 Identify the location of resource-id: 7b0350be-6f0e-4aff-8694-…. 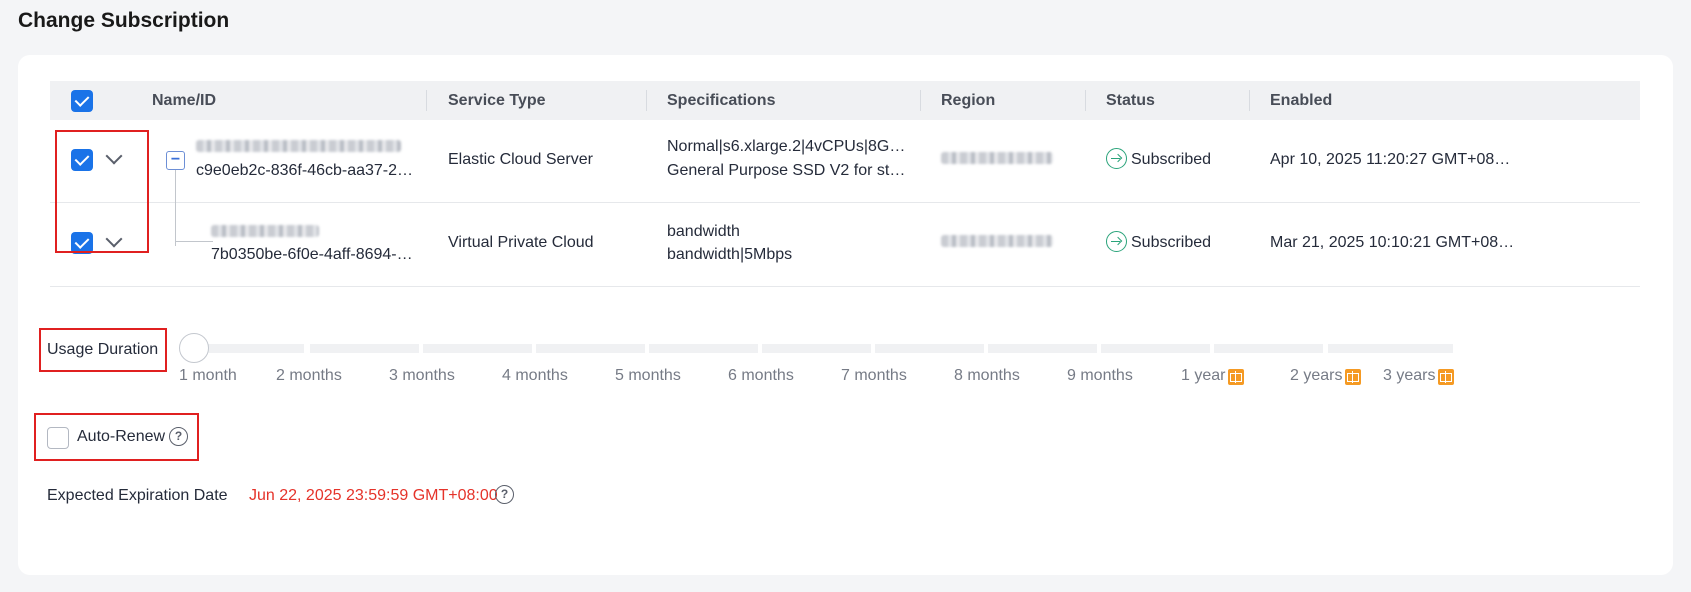
(312, 255).